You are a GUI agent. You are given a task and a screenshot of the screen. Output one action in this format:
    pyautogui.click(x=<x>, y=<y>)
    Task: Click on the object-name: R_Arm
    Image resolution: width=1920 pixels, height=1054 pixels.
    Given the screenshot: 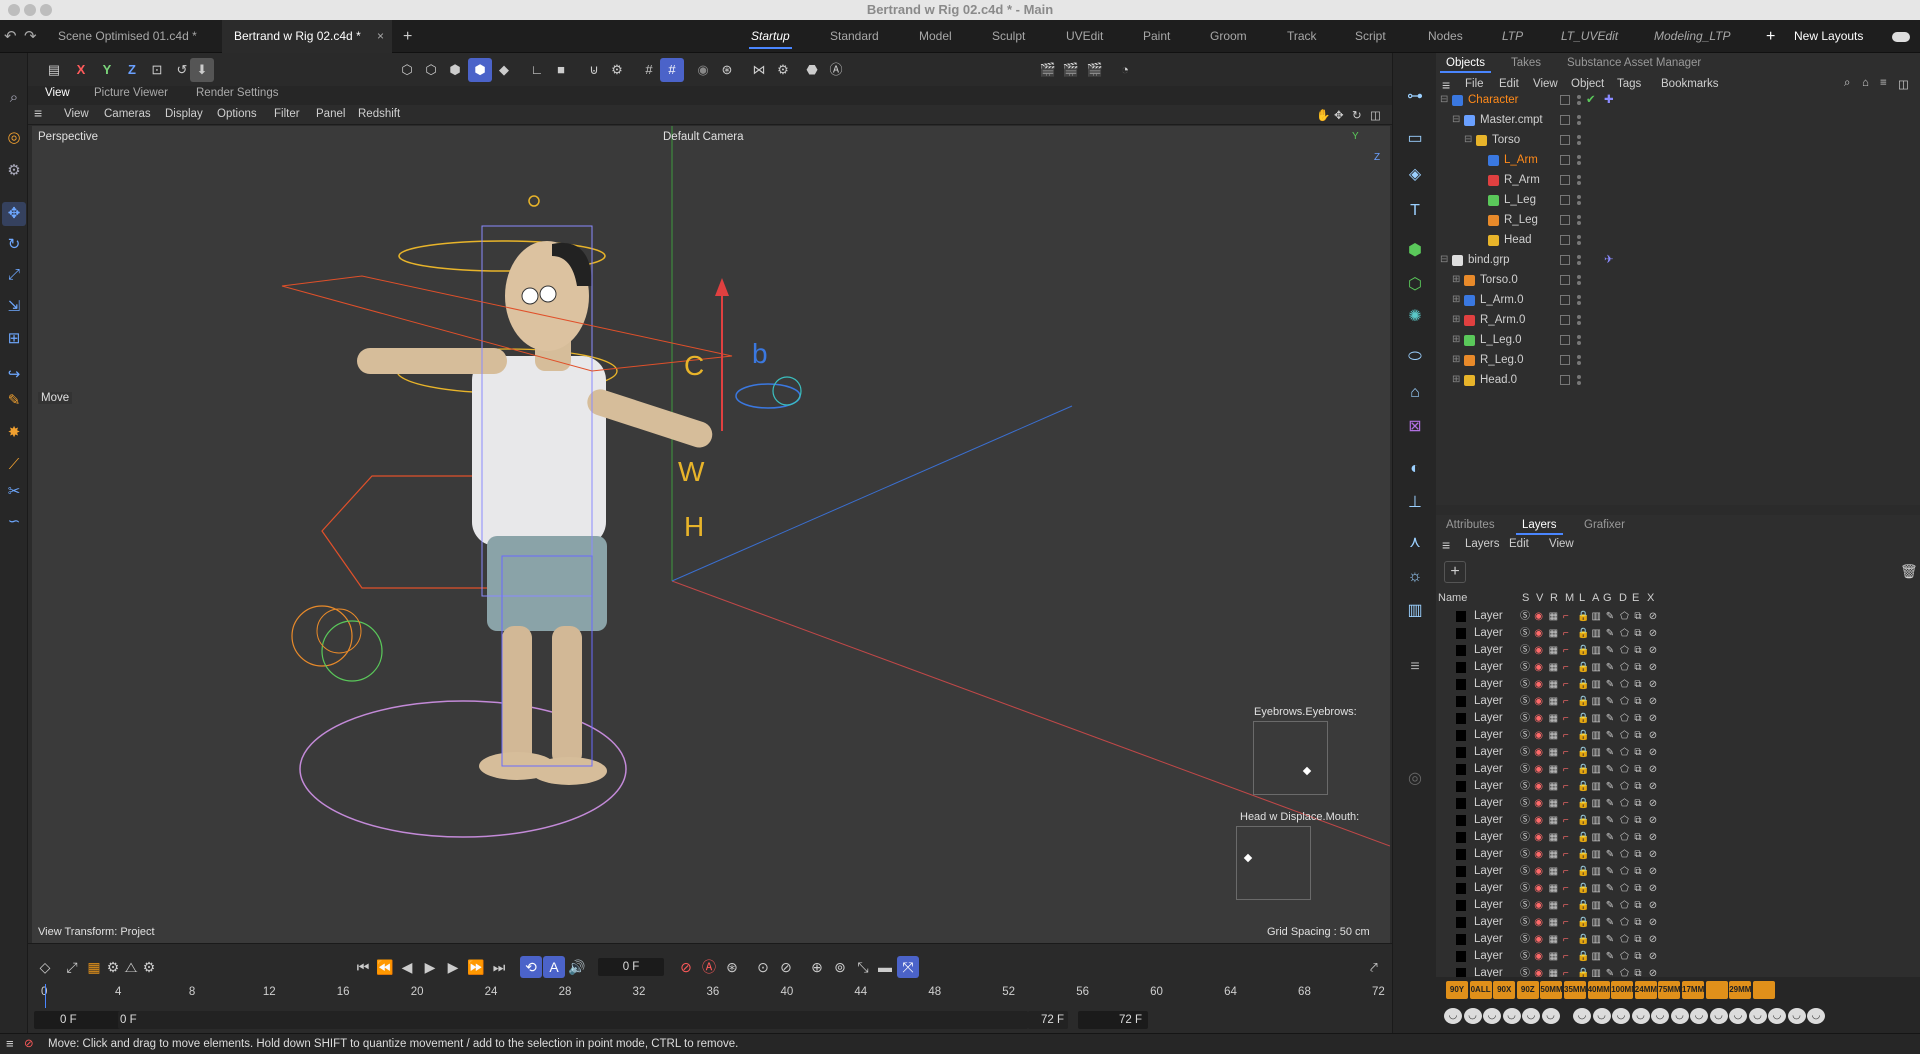 What is the action you would take?
    pyautogui.click(x=1522, y=180)
    